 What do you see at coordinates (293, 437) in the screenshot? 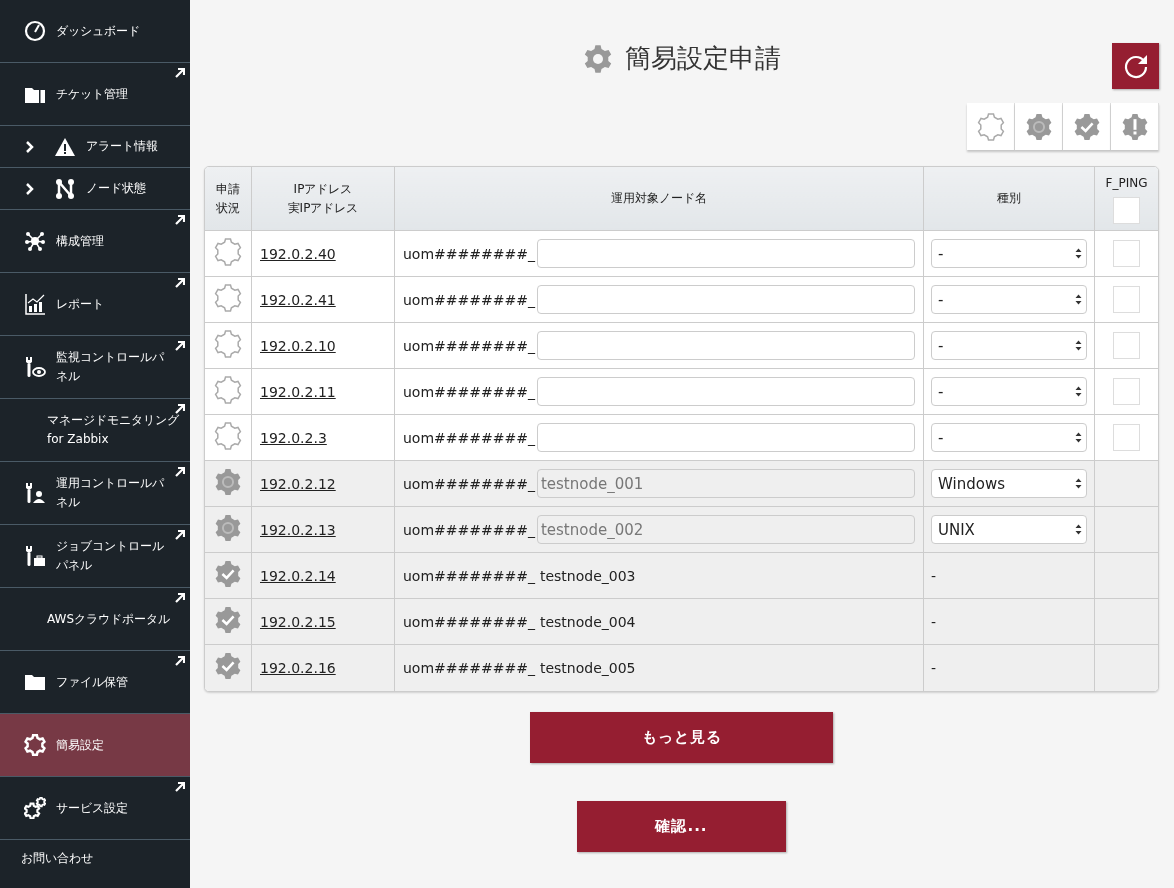
I see `ip-link: 192.0.2.3` at bounding box center [293, 437].